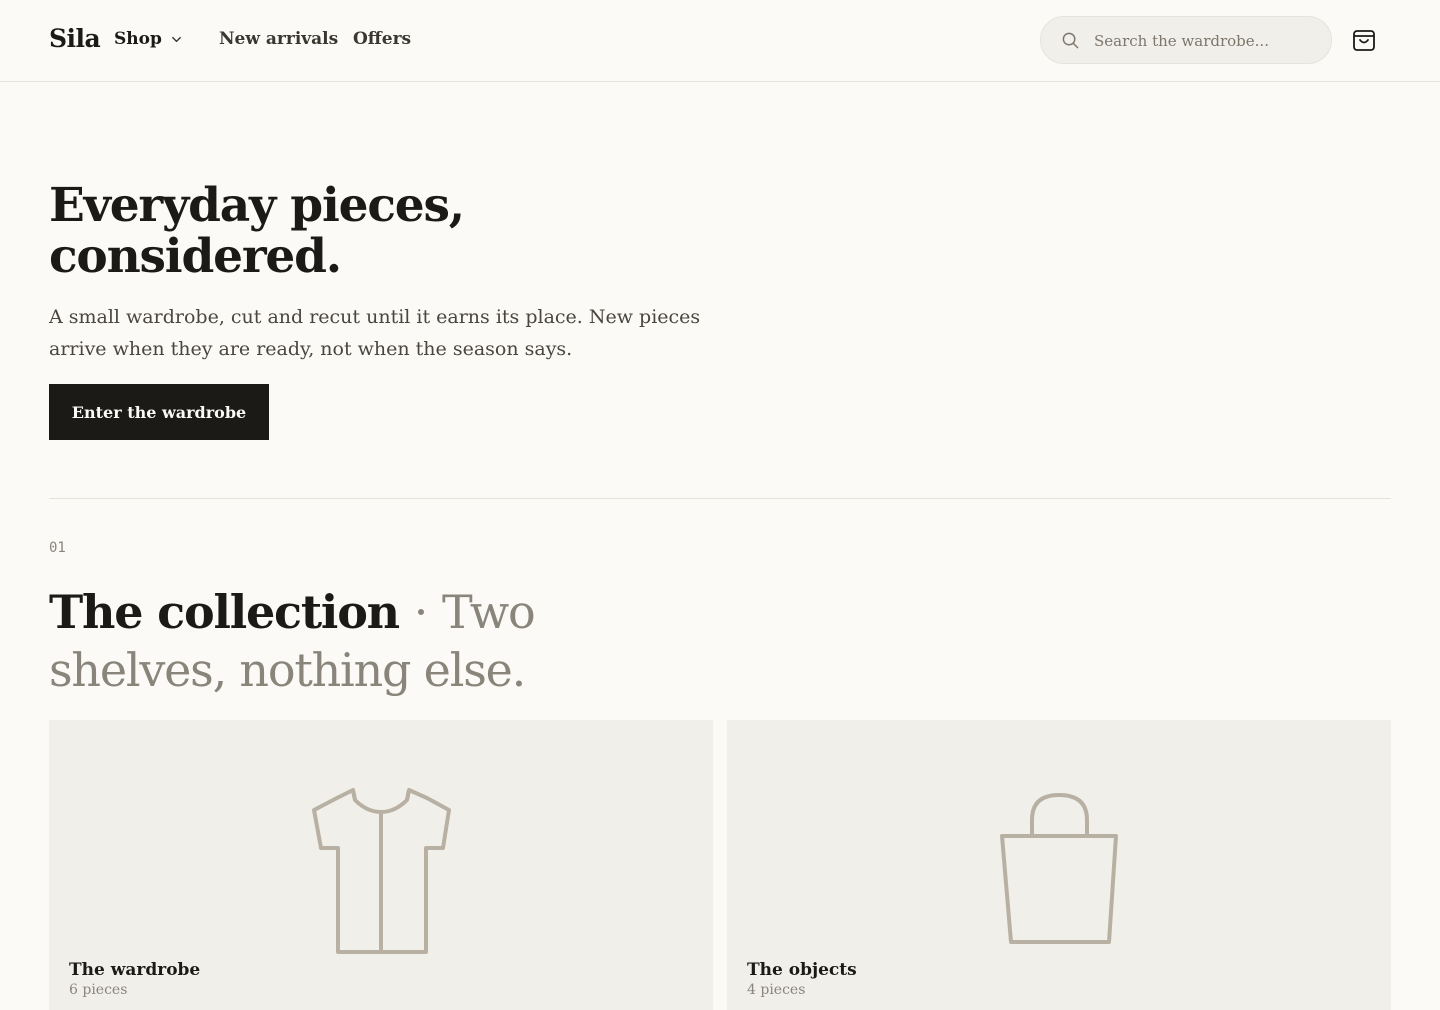 The width and height of the screenshot is (1440, 1010). Describe the element at coordinates (224, 612) in the screenshot. I see `collection-title: The collection` at that location.